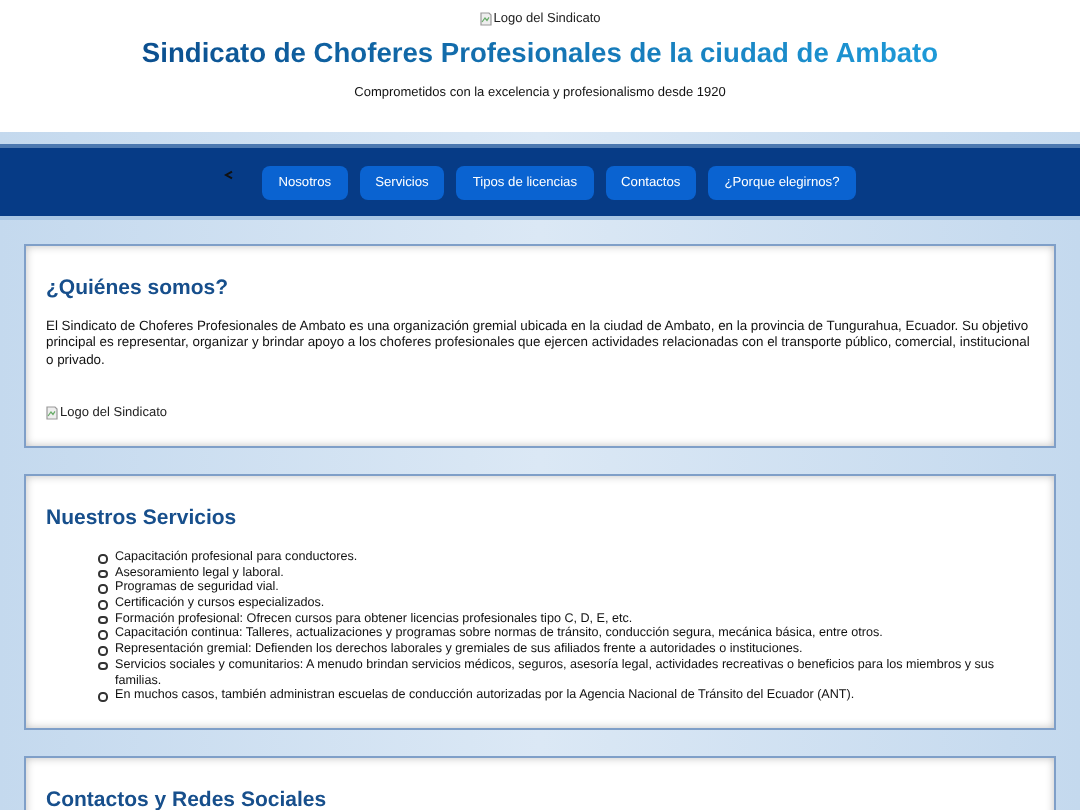 Image resolution: width=1080 pixels, height=810 pixels. I want to click on site-title: Sindicato de Choferes Profesionales de la ciudad de Ambato, so click(540, 53).